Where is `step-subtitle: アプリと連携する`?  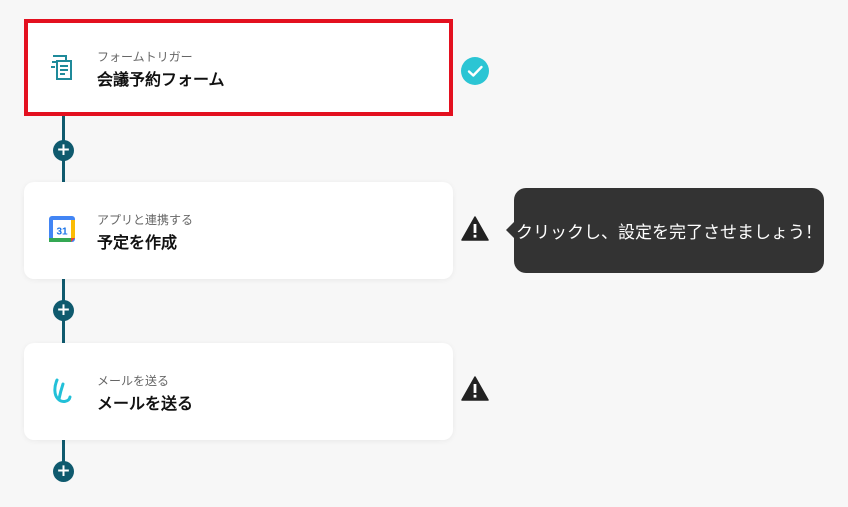
step-subtitle: アプリと連携する is located at coordinates (145, 220).